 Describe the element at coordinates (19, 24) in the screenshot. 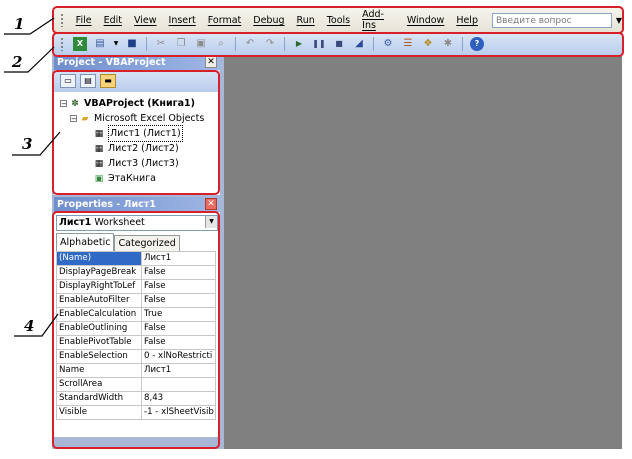

I see `callout-number-1: 1` at that location.